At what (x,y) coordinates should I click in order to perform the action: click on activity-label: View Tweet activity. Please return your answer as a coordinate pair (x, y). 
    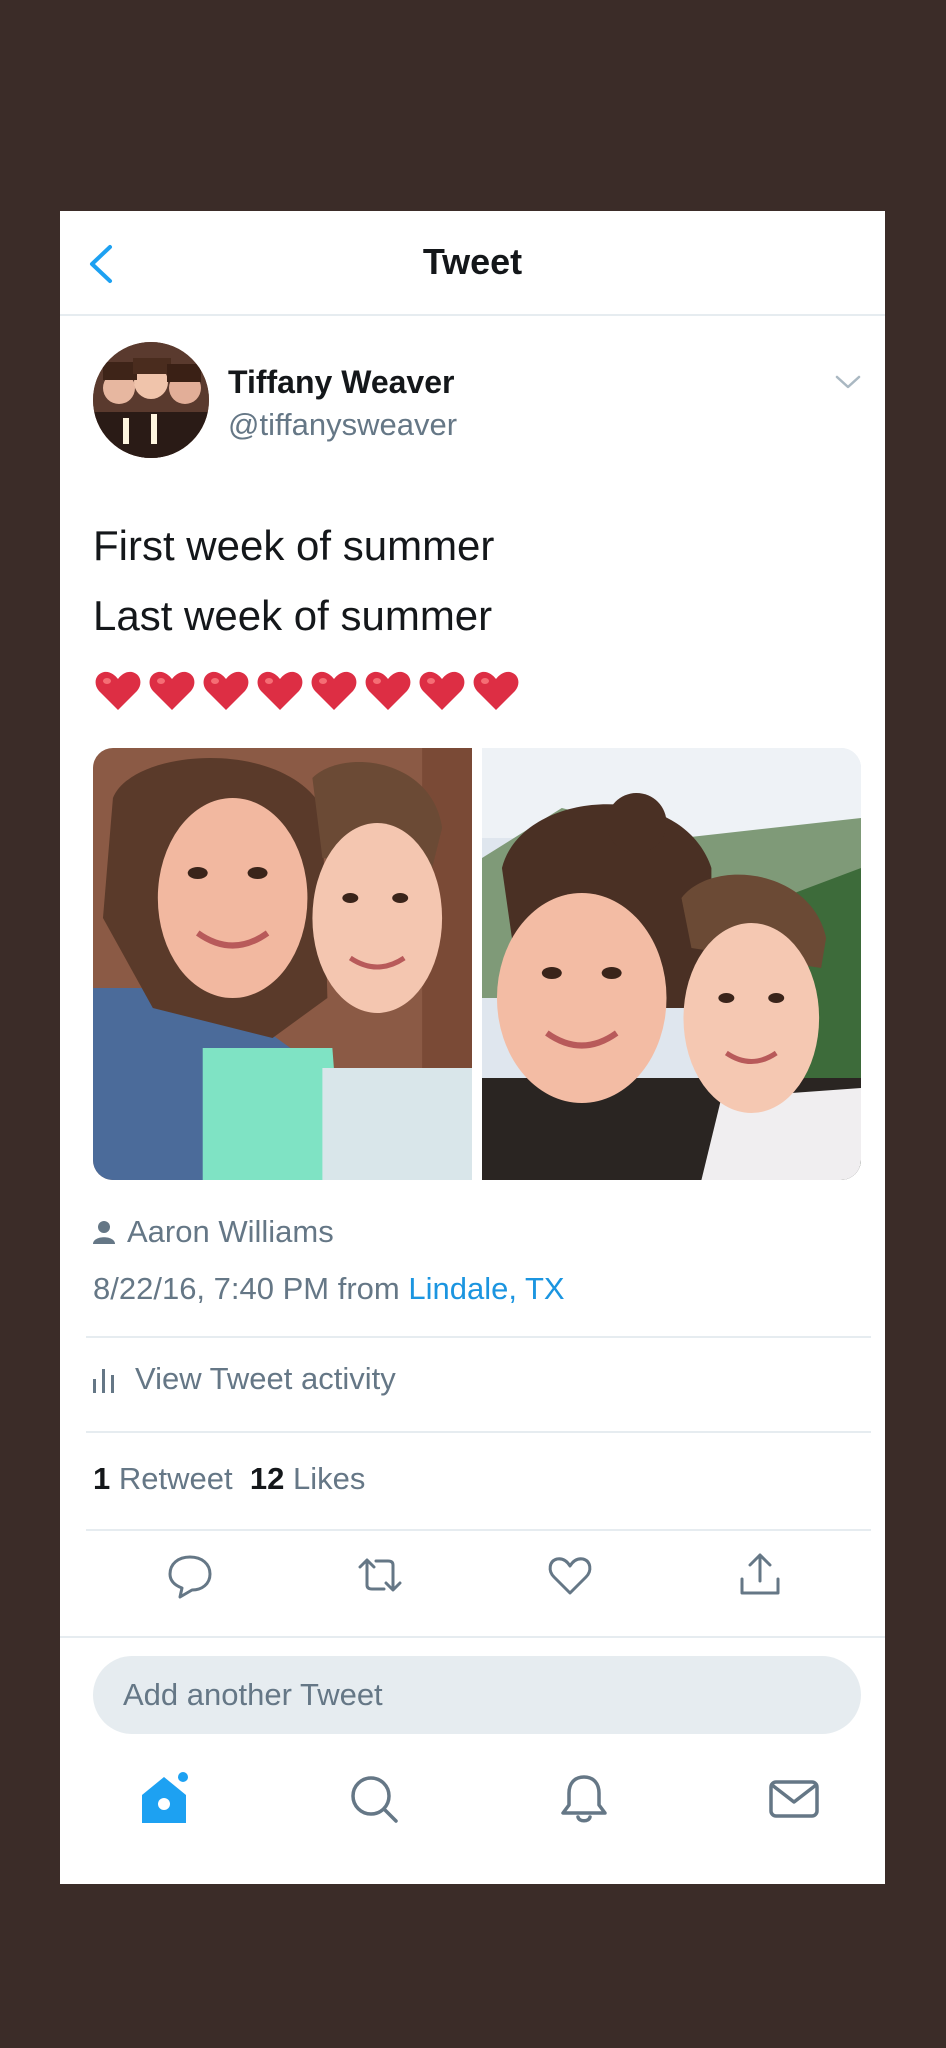
    Looking at the image, I should click on (265, 1378).